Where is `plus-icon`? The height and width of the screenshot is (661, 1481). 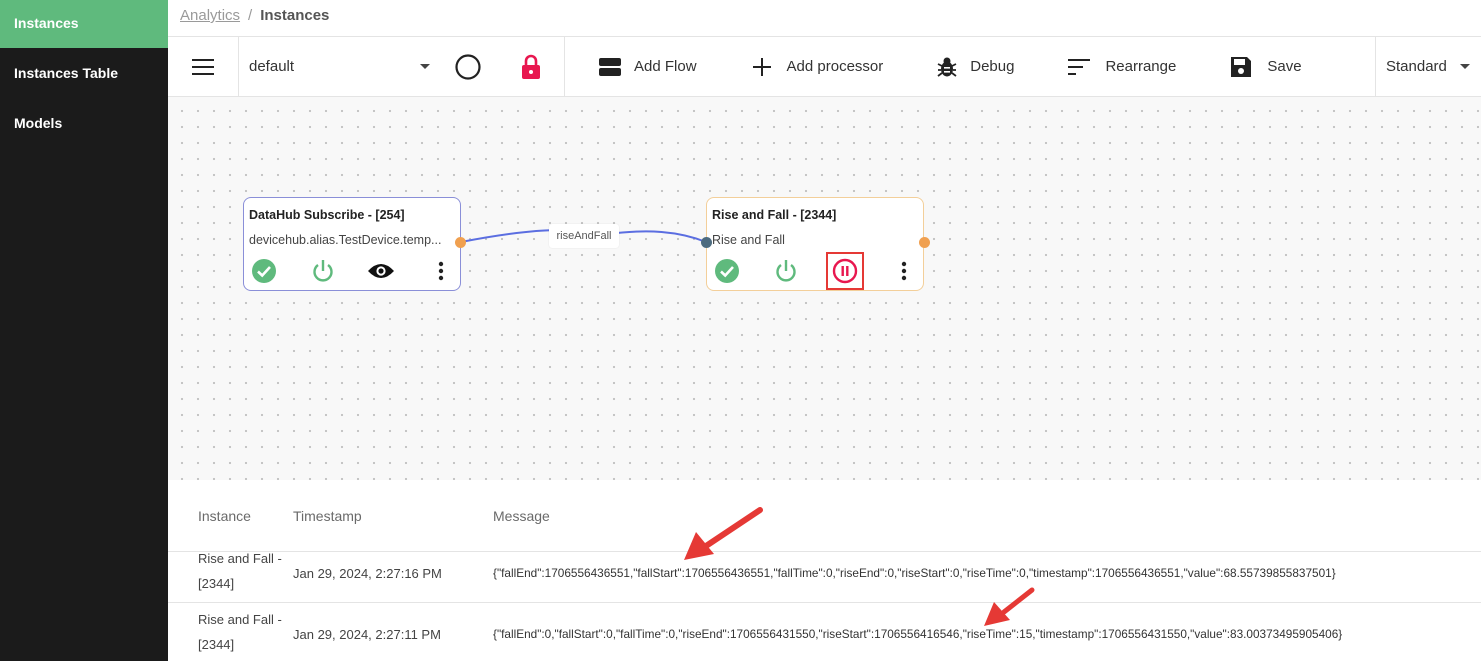
plus-icon is located at coordinates (761, 66).